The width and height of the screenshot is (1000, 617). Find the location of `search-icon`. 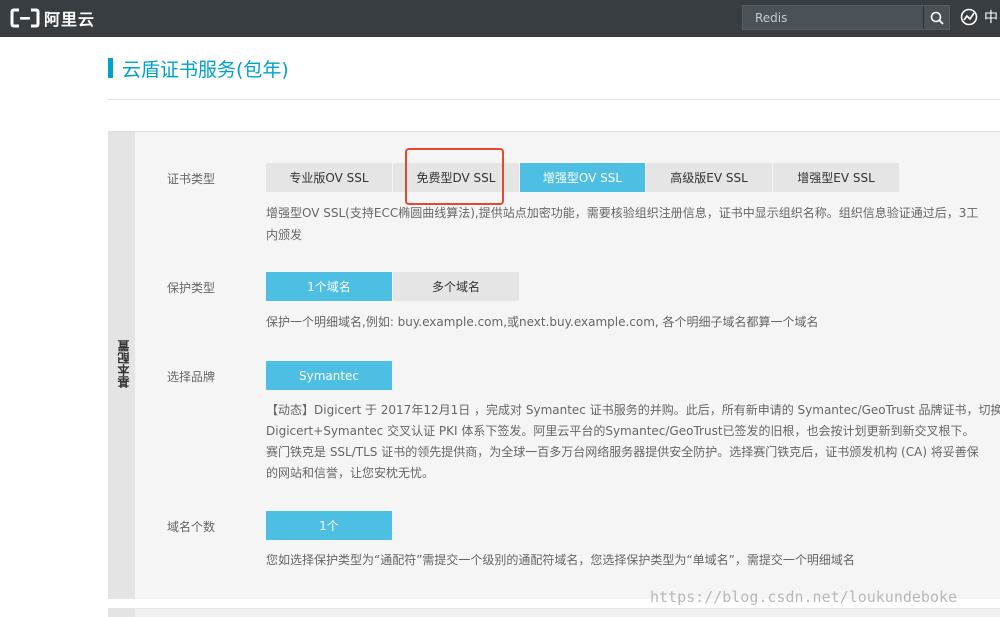

search-icon is located at coordinates (937, 18).